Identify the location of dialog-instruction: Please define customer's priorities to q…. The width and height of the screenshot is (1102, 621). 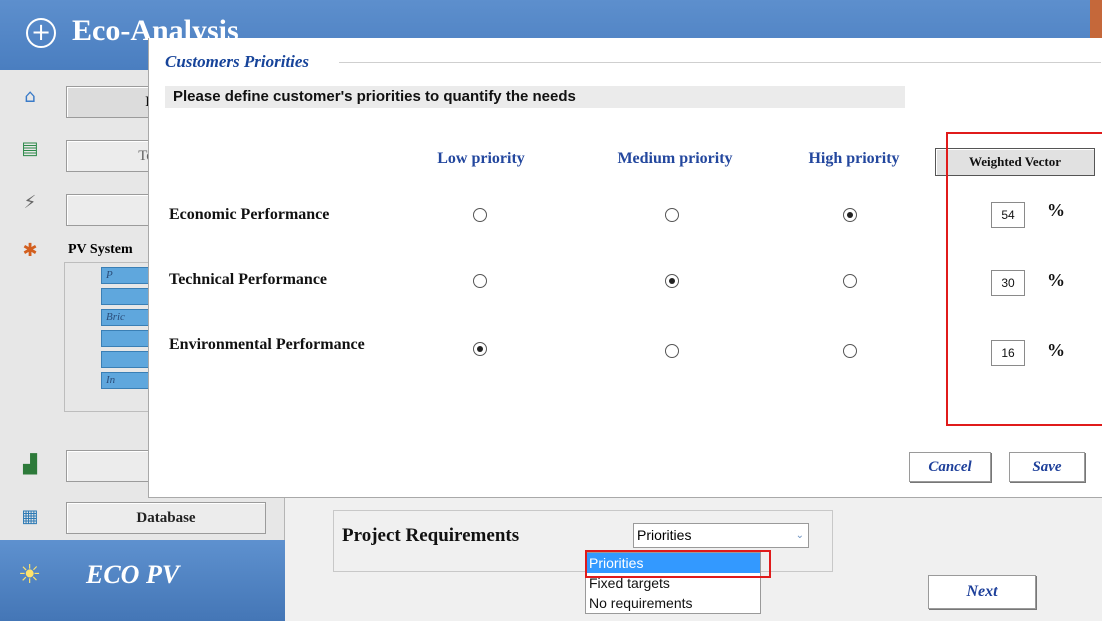
(535, 97).